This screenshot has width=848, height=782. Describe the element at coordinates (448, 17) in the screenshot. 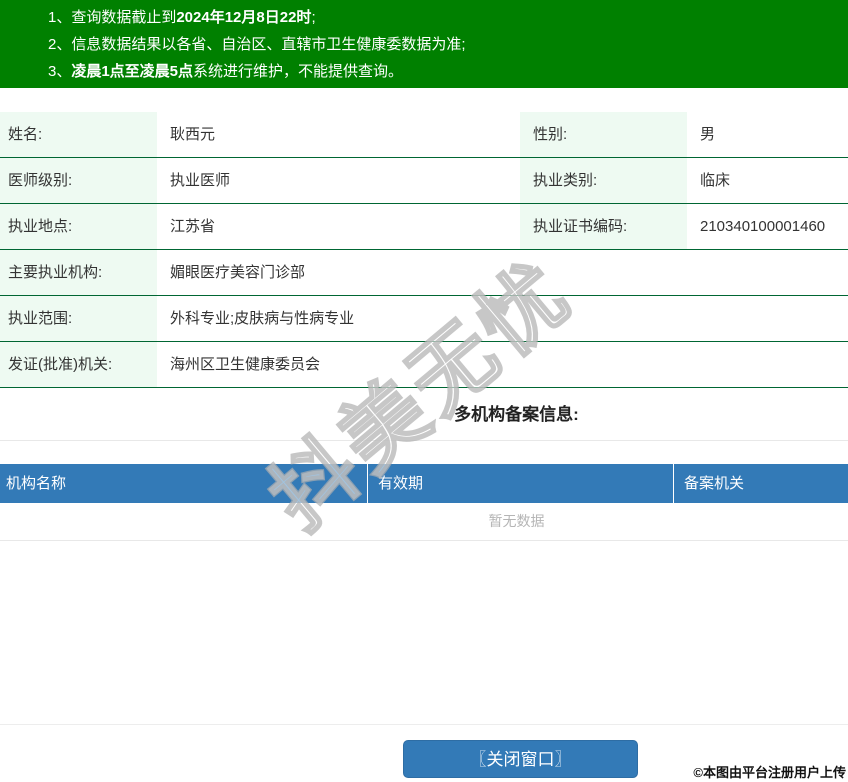

I see `notice-line: 1、查询数据截止到2024年12月8日22时;` at that location.